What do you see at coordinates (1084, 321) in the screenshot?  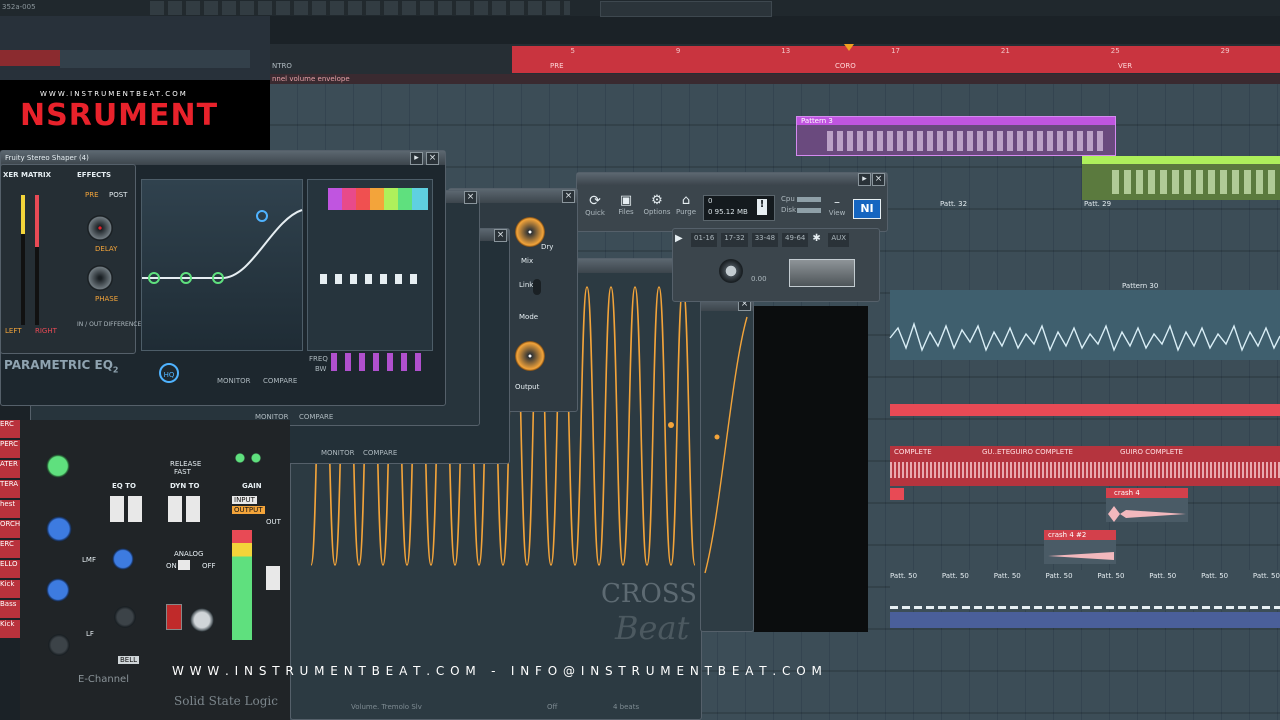 I see `audio-clip-row-1: Pattern 30` at bounding box center [1084, 321].